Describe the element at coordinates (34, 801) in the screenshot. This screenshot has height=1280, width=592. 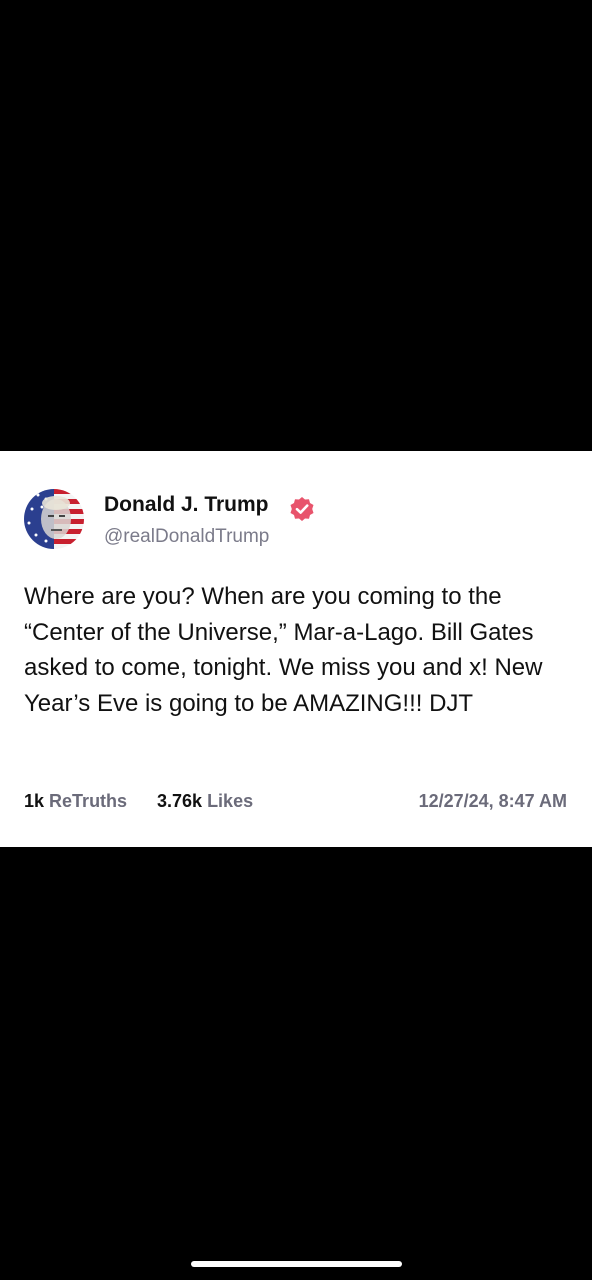
I see `retruths-count: 1k` at that location.